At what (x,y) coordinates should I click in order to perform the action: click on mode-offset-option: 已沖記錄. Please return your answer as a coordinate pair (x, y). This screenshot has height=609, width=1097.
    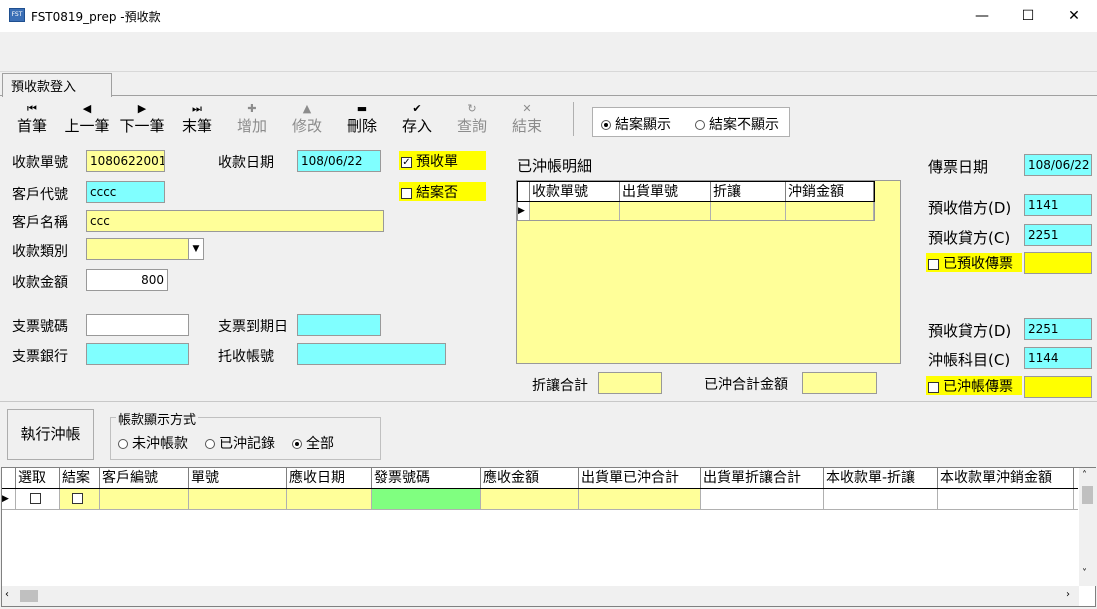
    Looking at the image, I should click on (240, 443).